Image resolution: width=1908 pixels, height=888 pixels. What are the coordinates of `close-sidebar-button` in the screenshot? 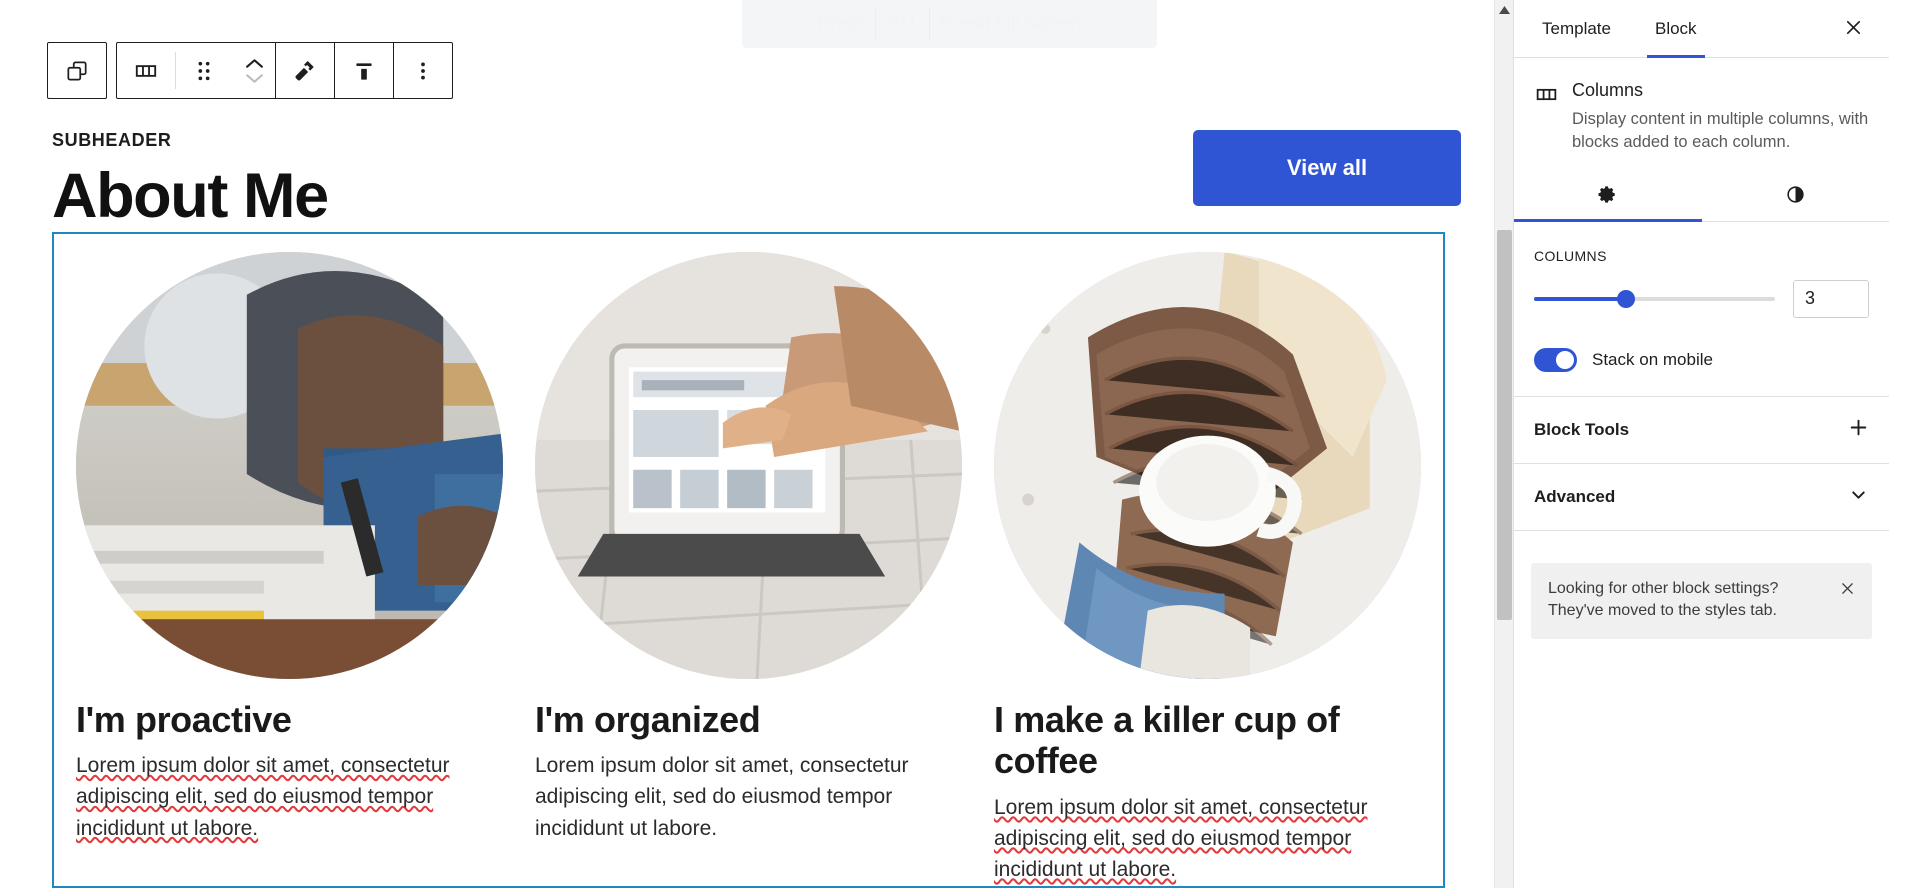 It's located at (1853, 28).